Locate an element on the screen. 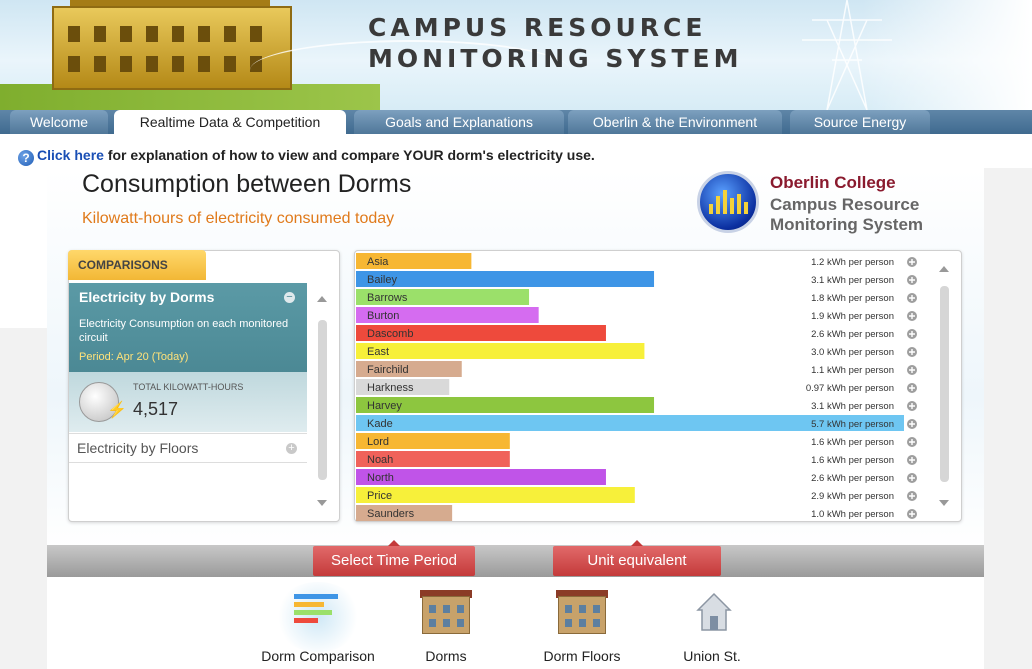  category-label: Lord is located at coordinates (378, 442).